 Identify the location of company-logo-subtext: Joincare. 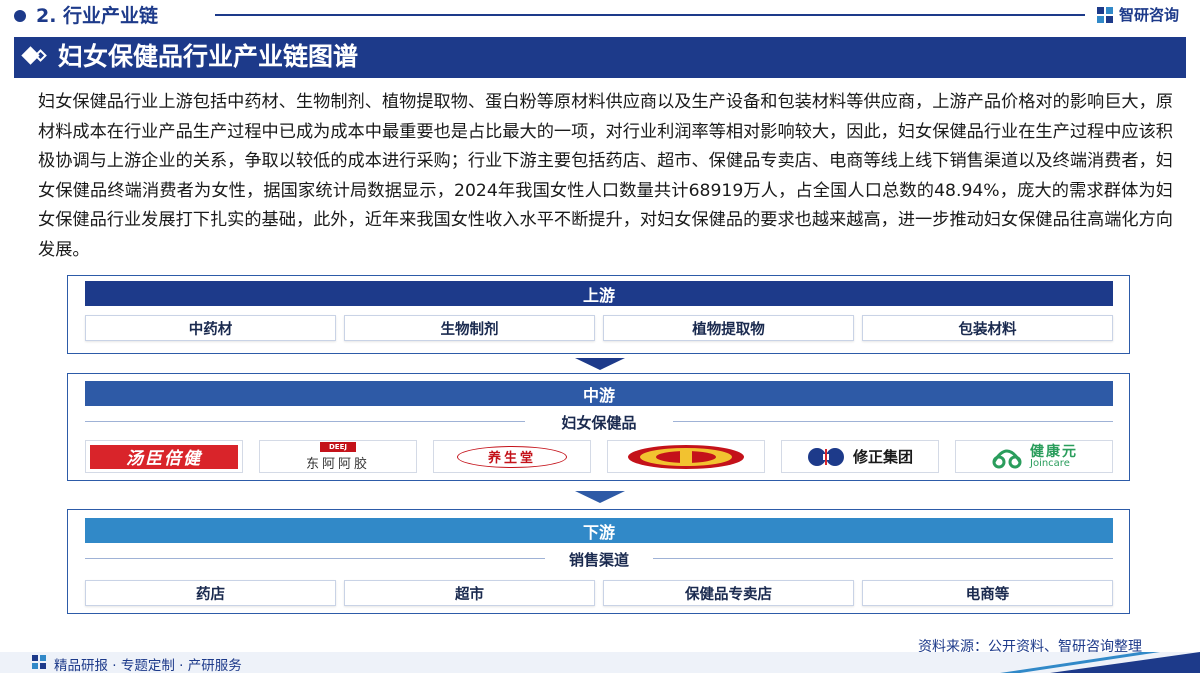
(1050, 463).